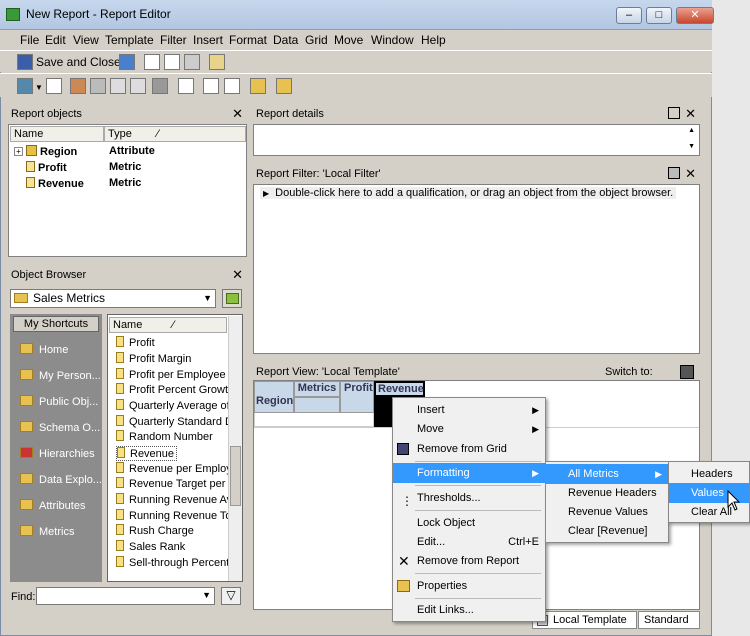 This screenshot has height=636, width=750. Describe the element at coordinates (125, 596) in the screenshot. I see `find-input: ▼` at that location.